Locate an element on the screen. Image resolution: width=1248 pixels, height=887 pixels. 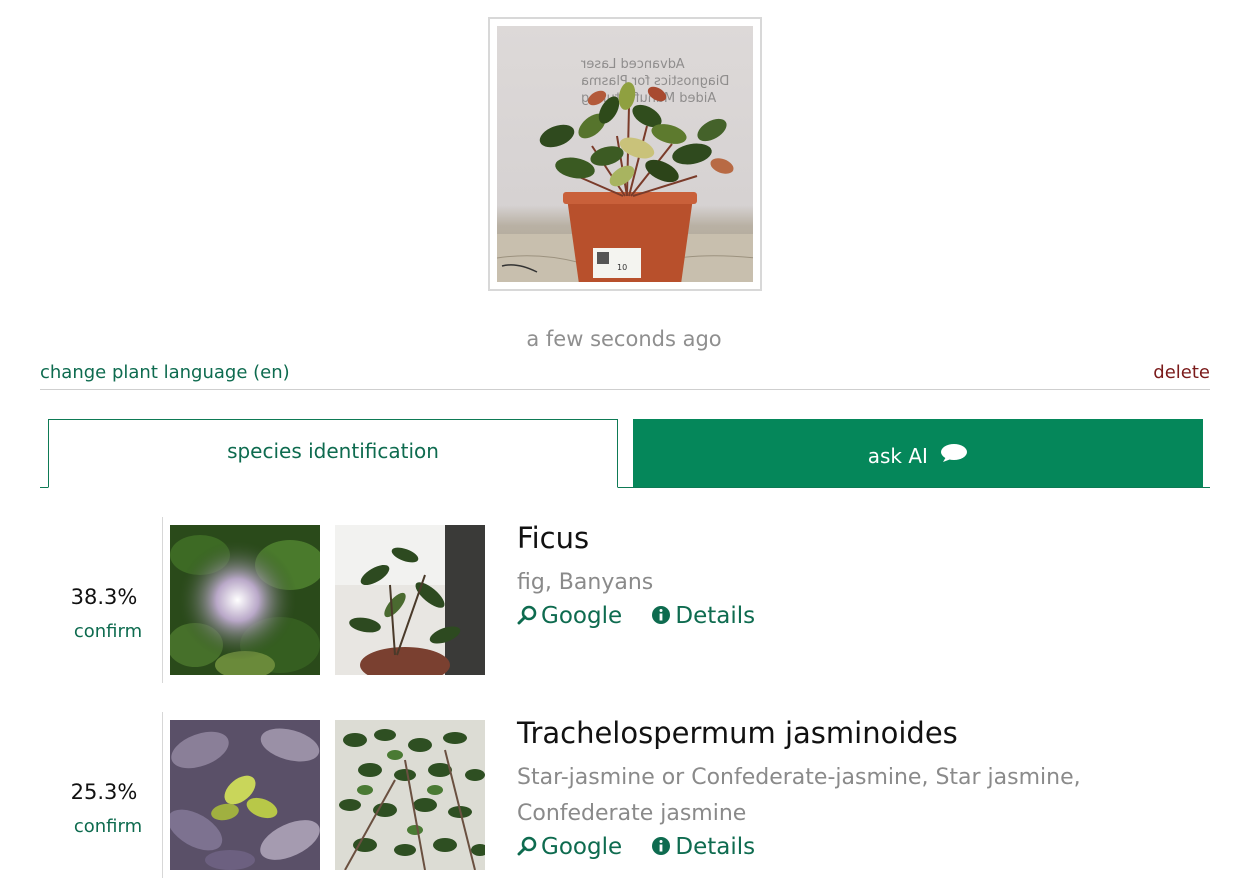
common-names: fig, Banyans is located at coordinates (585, 582).